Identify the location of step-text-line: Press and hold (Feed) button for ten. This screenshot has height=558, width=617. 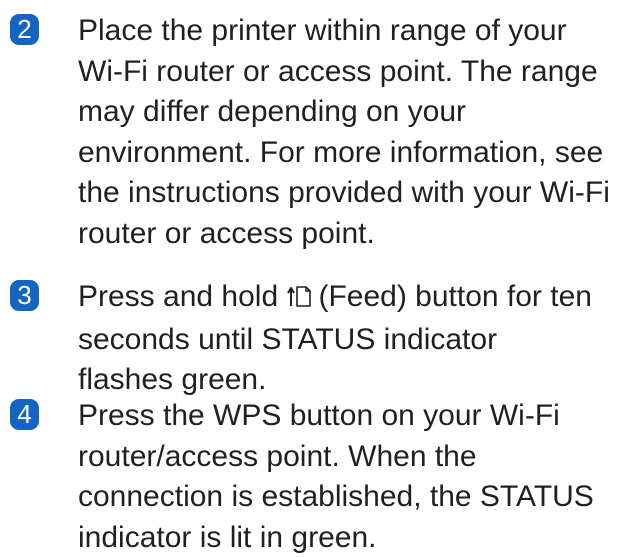
(345, 298).